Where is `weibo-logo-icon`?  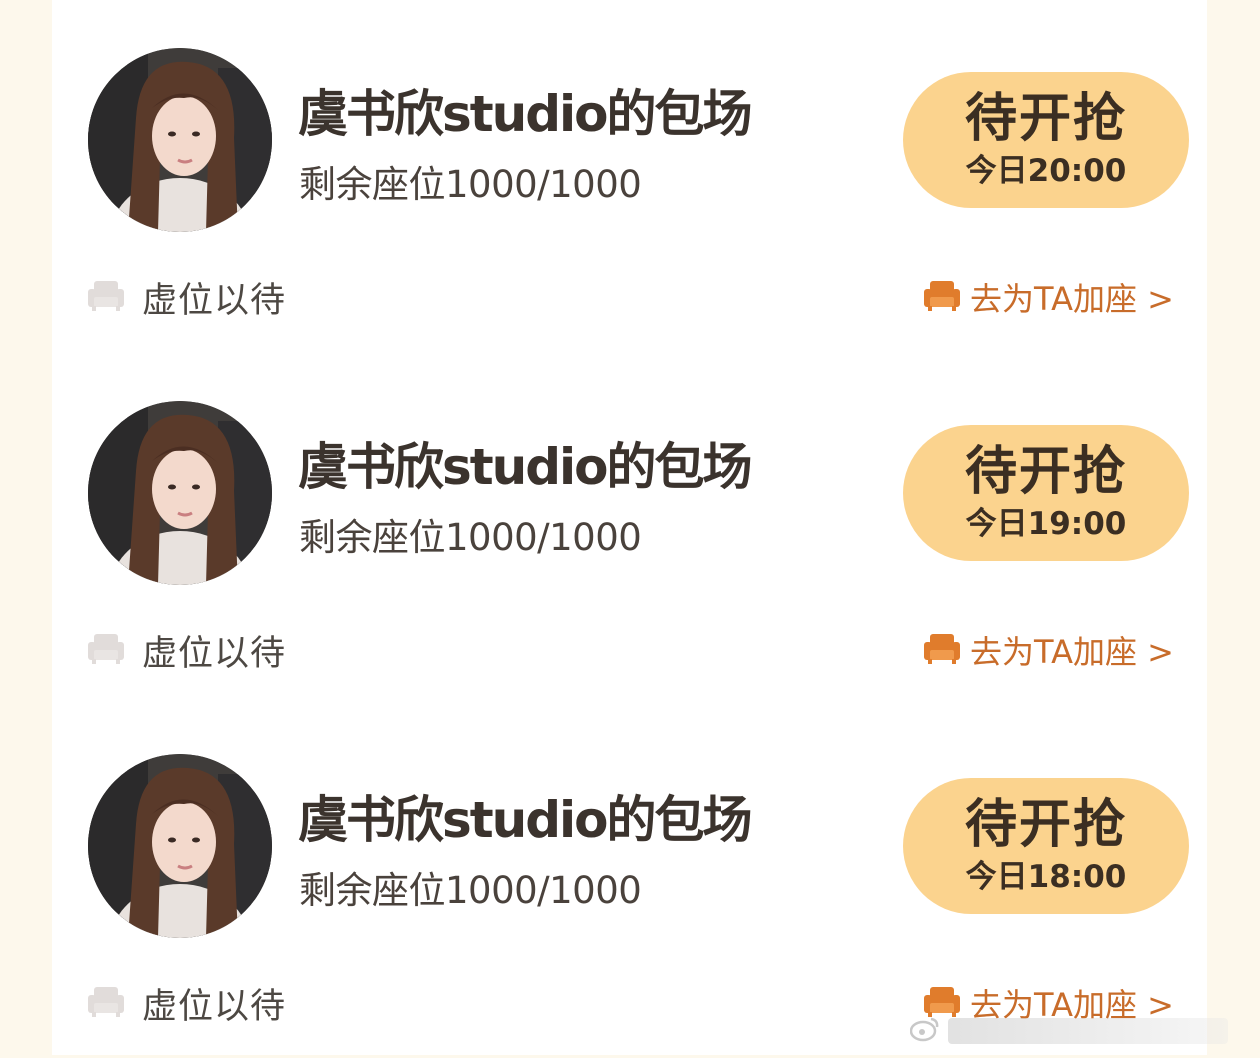
weibo-logo-icon is located at coordinates (924, 1031).